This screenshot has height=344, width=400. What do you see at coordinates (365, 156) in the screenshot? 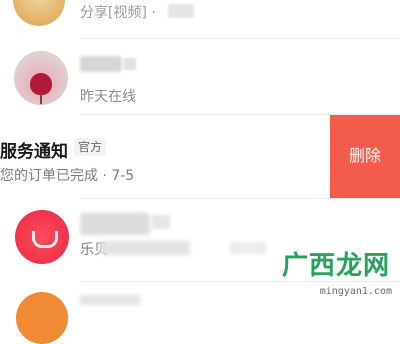
I see `delete-button: 删除` at bounding box center [365, 156].